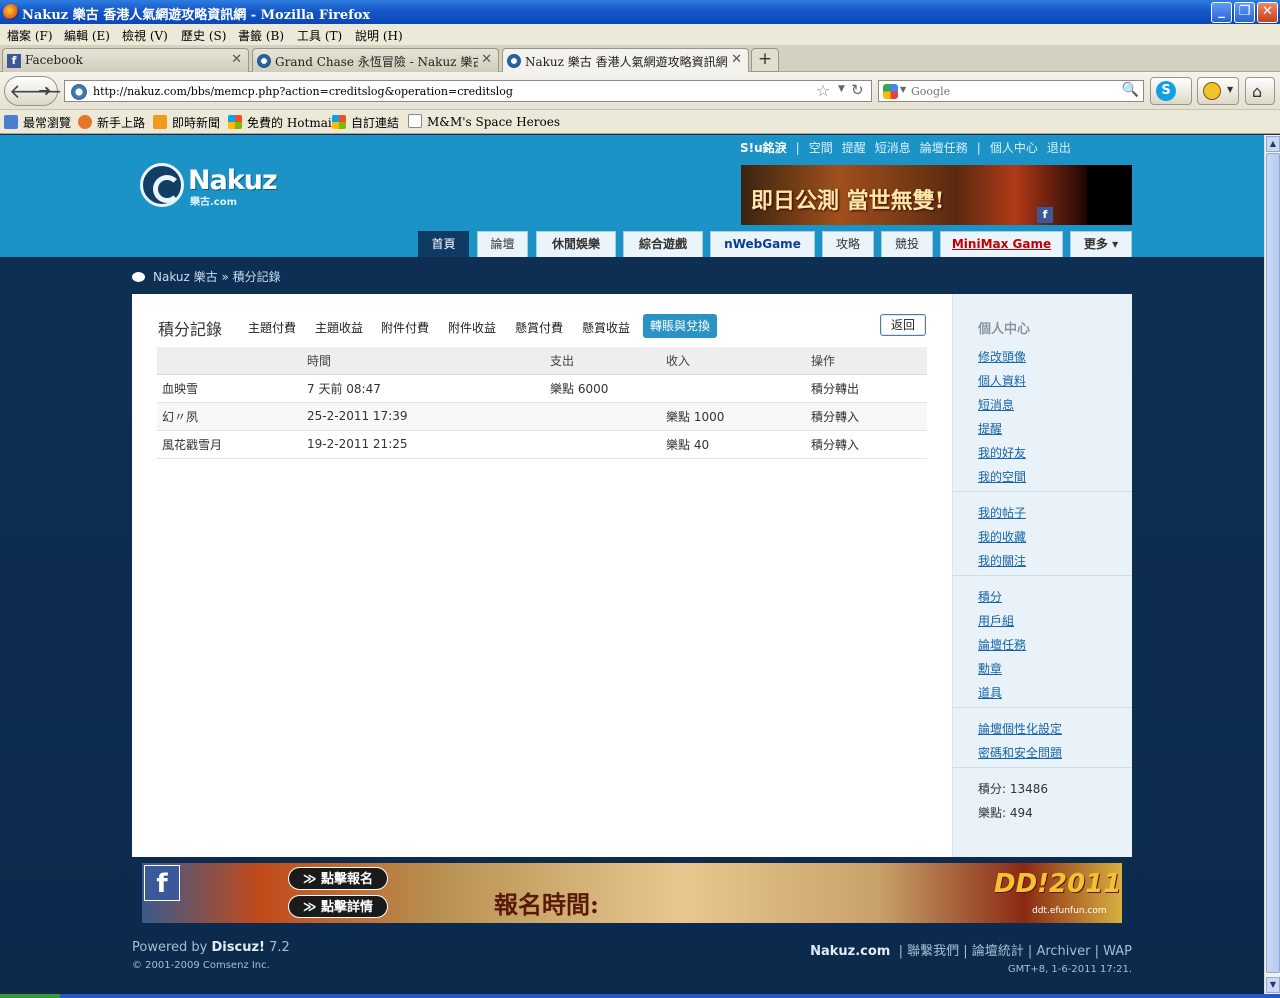 Image resolution: width=1280 pixels, height=998 pixels. Describe the element at coordinates (339, 327) in the screenshot. I see `subtab-topic-income: 主題收益` at that location.